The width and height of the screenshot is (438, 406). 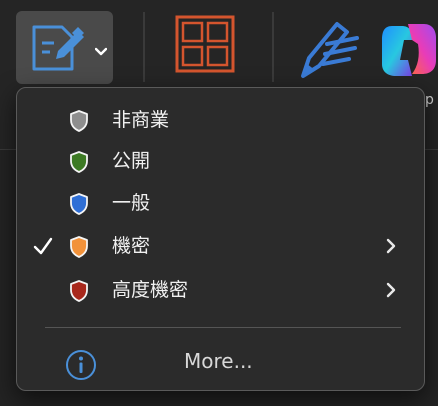 I want to click on copilot-icon, so click(x=408, y=52).